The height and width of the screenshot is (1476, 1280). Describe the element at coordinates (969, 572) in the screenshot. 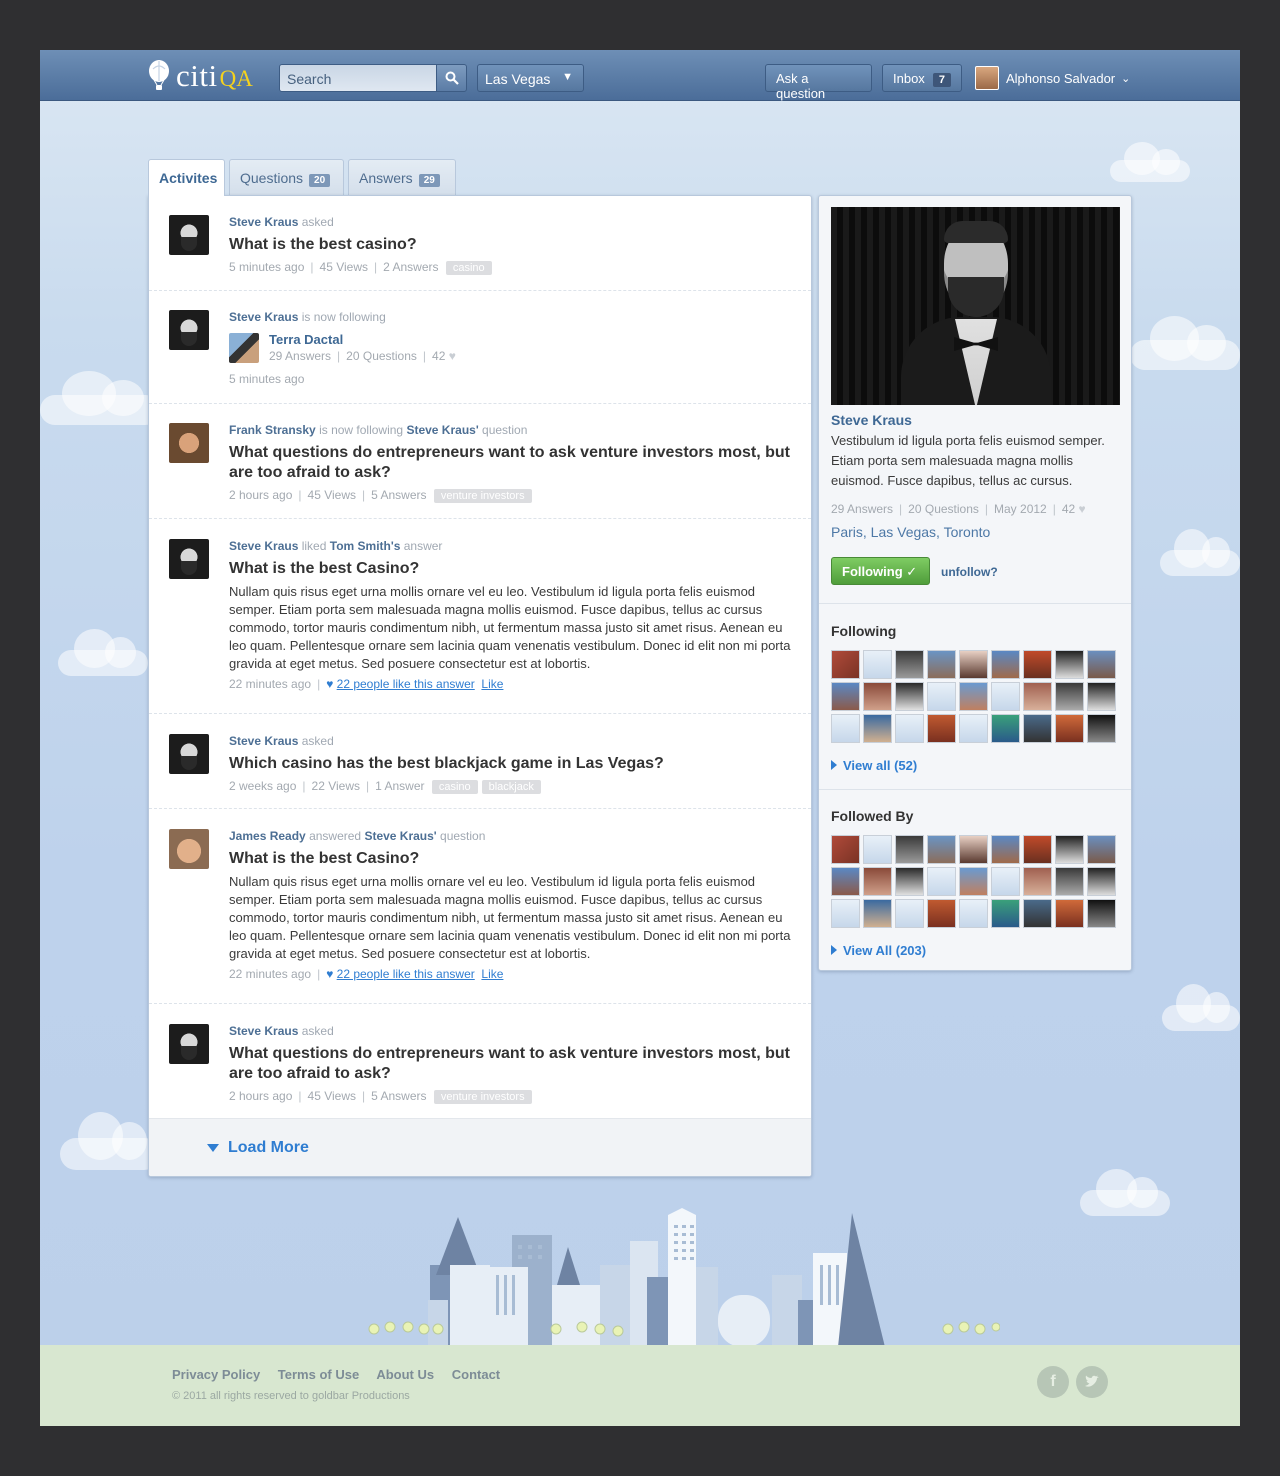

I see `unfollow-link: unfollow?` at that location.